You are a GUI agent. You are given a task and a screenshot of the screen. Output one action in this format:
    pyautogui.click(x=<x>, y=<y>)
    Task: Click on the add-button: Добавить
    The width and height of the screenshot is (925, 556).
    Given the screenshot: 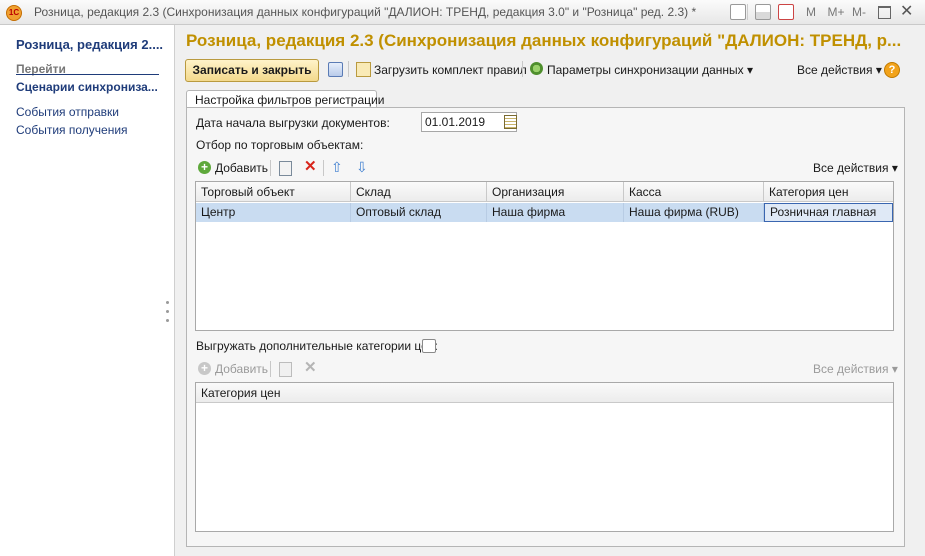 What is the action you would take?
    pyautogui.click(x=241, y=168)
    